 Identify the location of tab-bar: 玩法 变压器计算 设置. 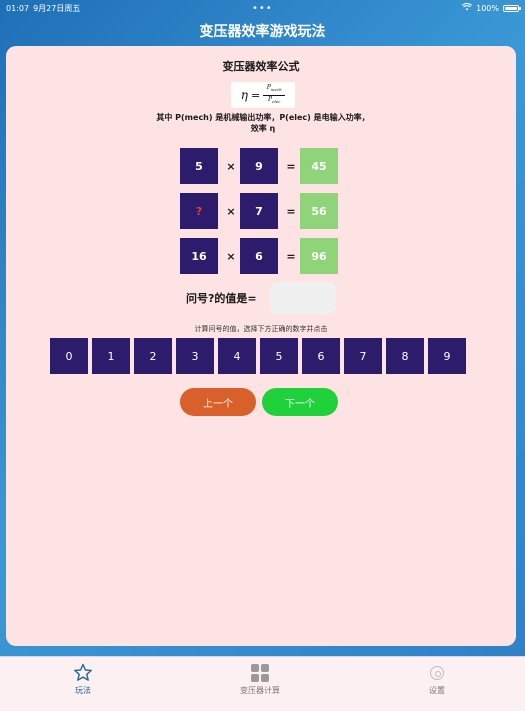
(262, 683).